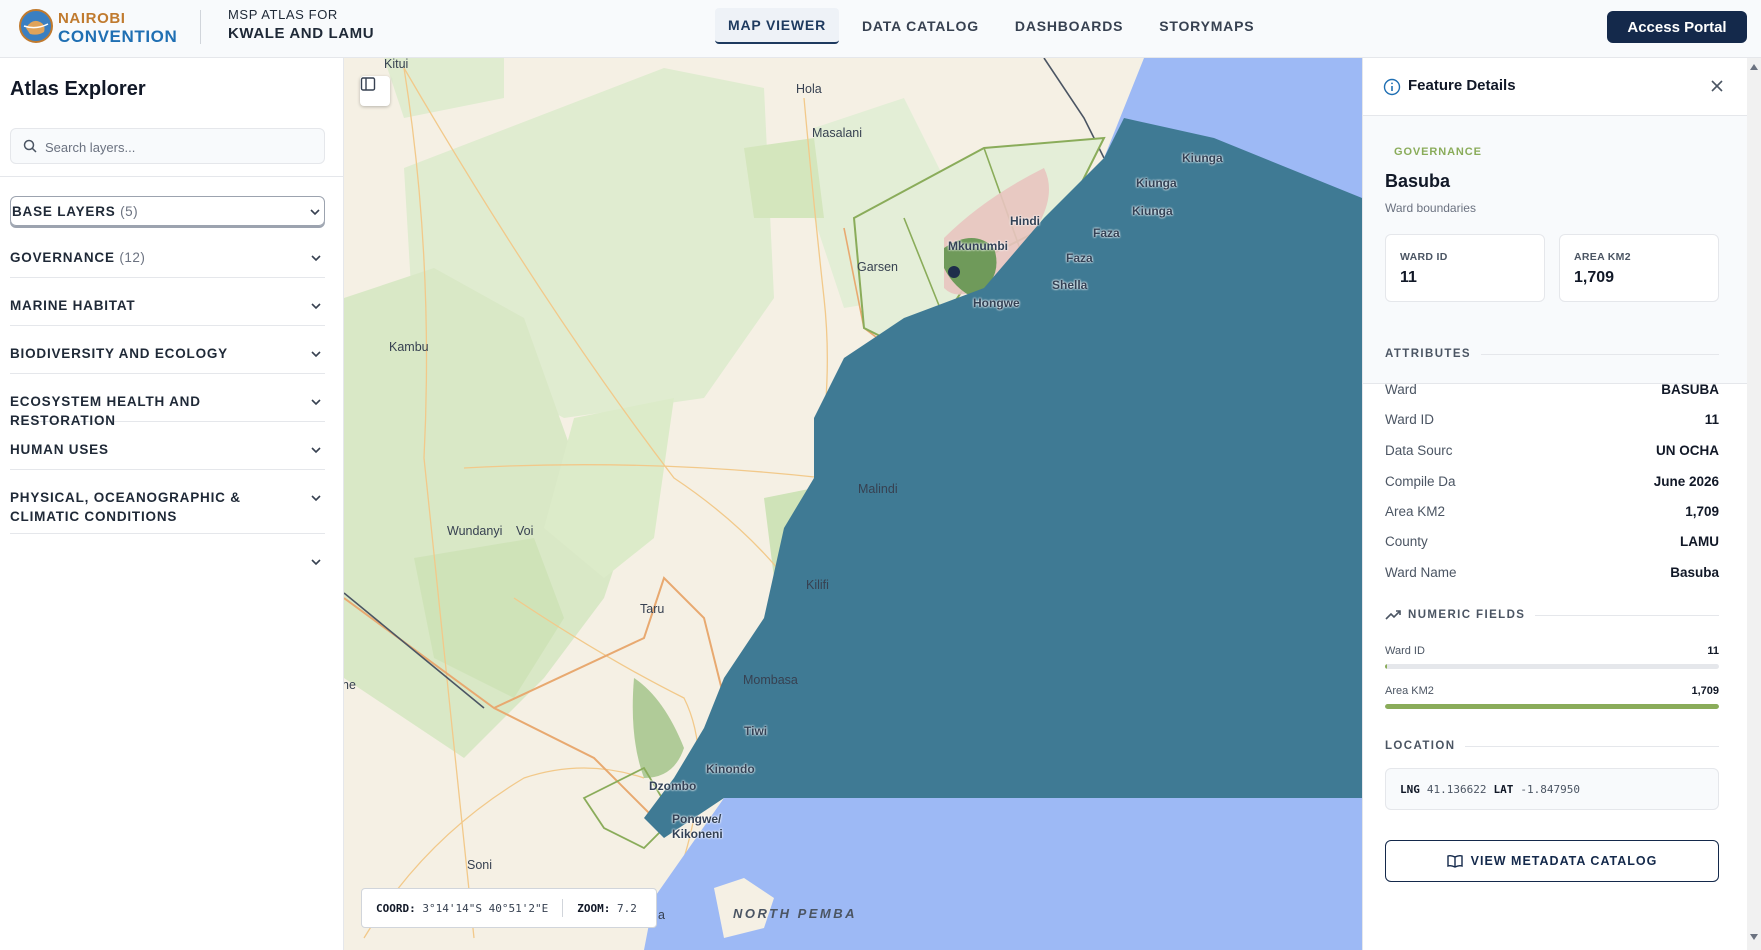 The image size is (1761, 950). What do you see at coordinates (1552, 484) in the screenshot?
I see `attribute-row: Compile Da June 2026` at bounding box center [1552, 484].